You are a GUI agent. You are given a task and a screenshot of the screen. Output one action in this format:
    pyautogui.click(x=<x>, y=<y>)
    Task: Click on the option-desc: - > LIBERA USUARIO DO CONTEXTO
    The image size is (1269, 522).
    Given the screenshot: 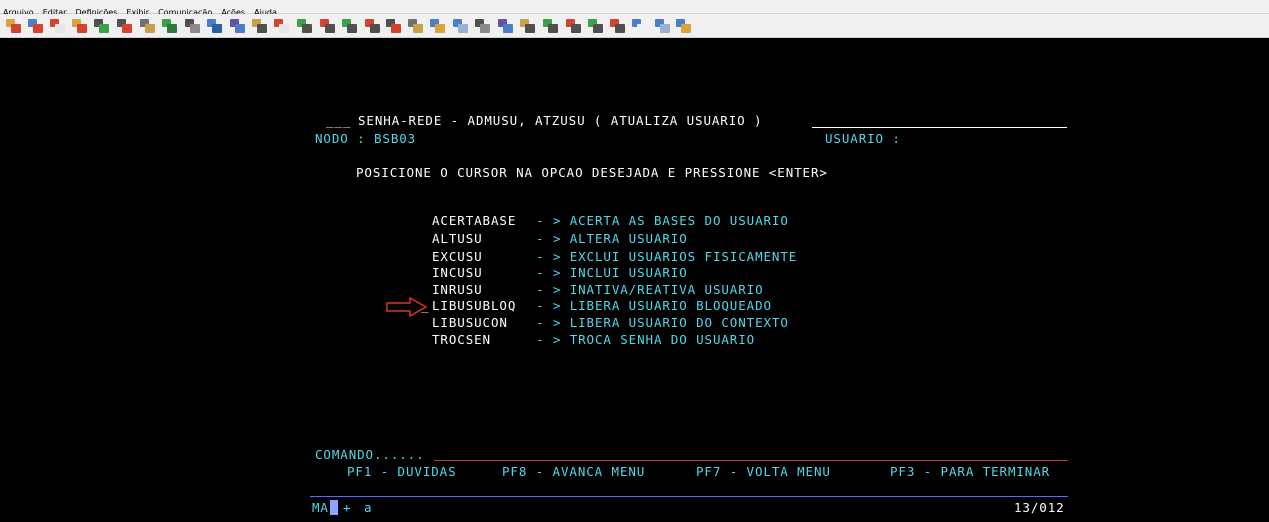 What is the action you would take?
    pyautogui.click(x=662, y=322)
    